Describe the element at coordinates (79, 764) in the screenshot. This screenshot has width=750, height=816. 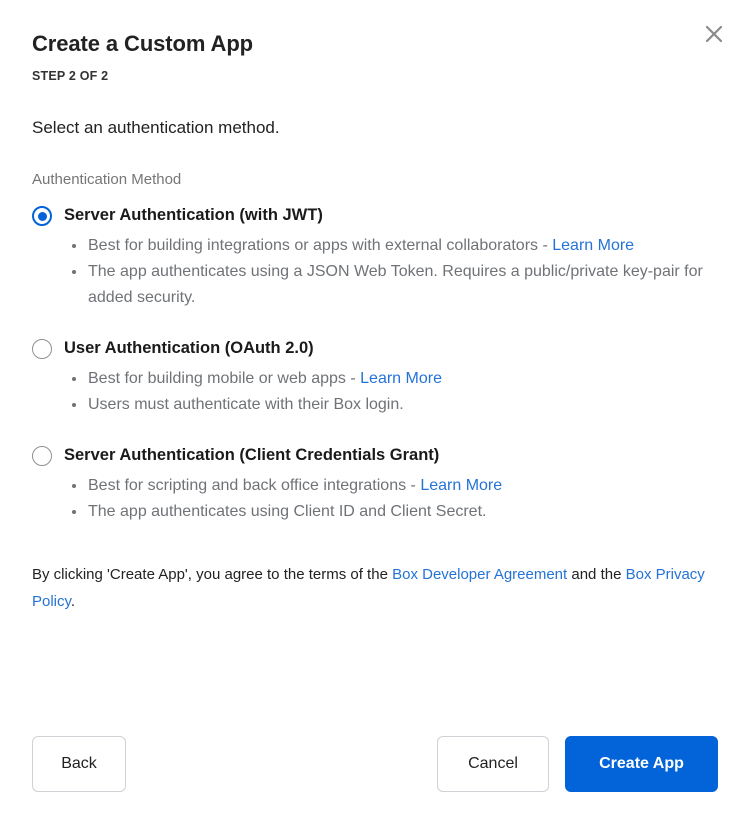
I see `back-button: Back` at that location.